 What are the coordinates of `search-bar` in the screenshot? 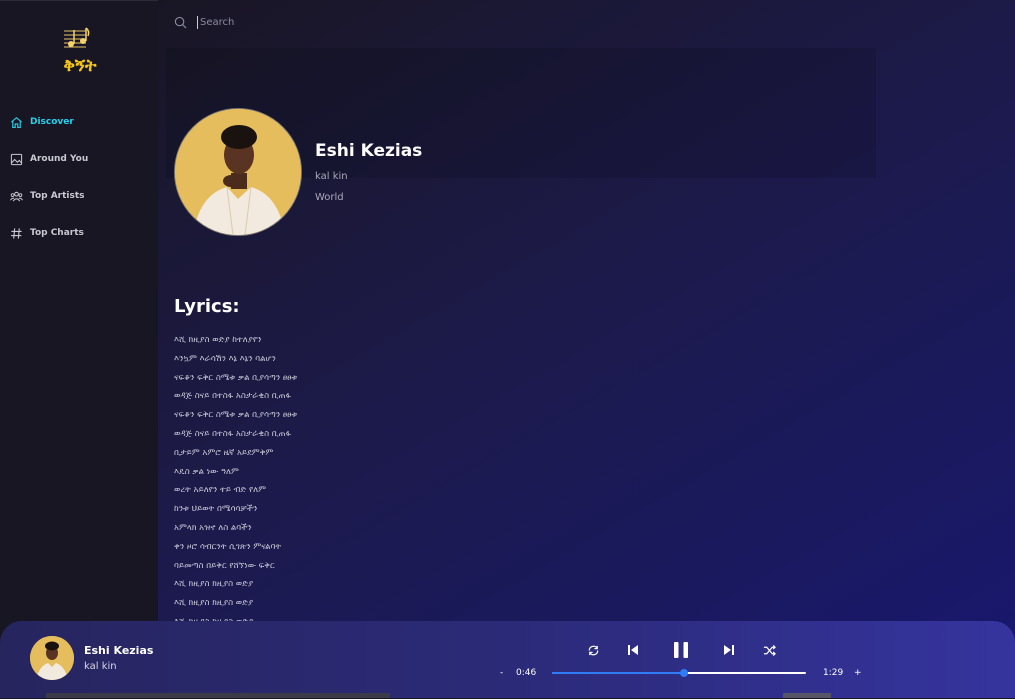 It's located at (388, 22).